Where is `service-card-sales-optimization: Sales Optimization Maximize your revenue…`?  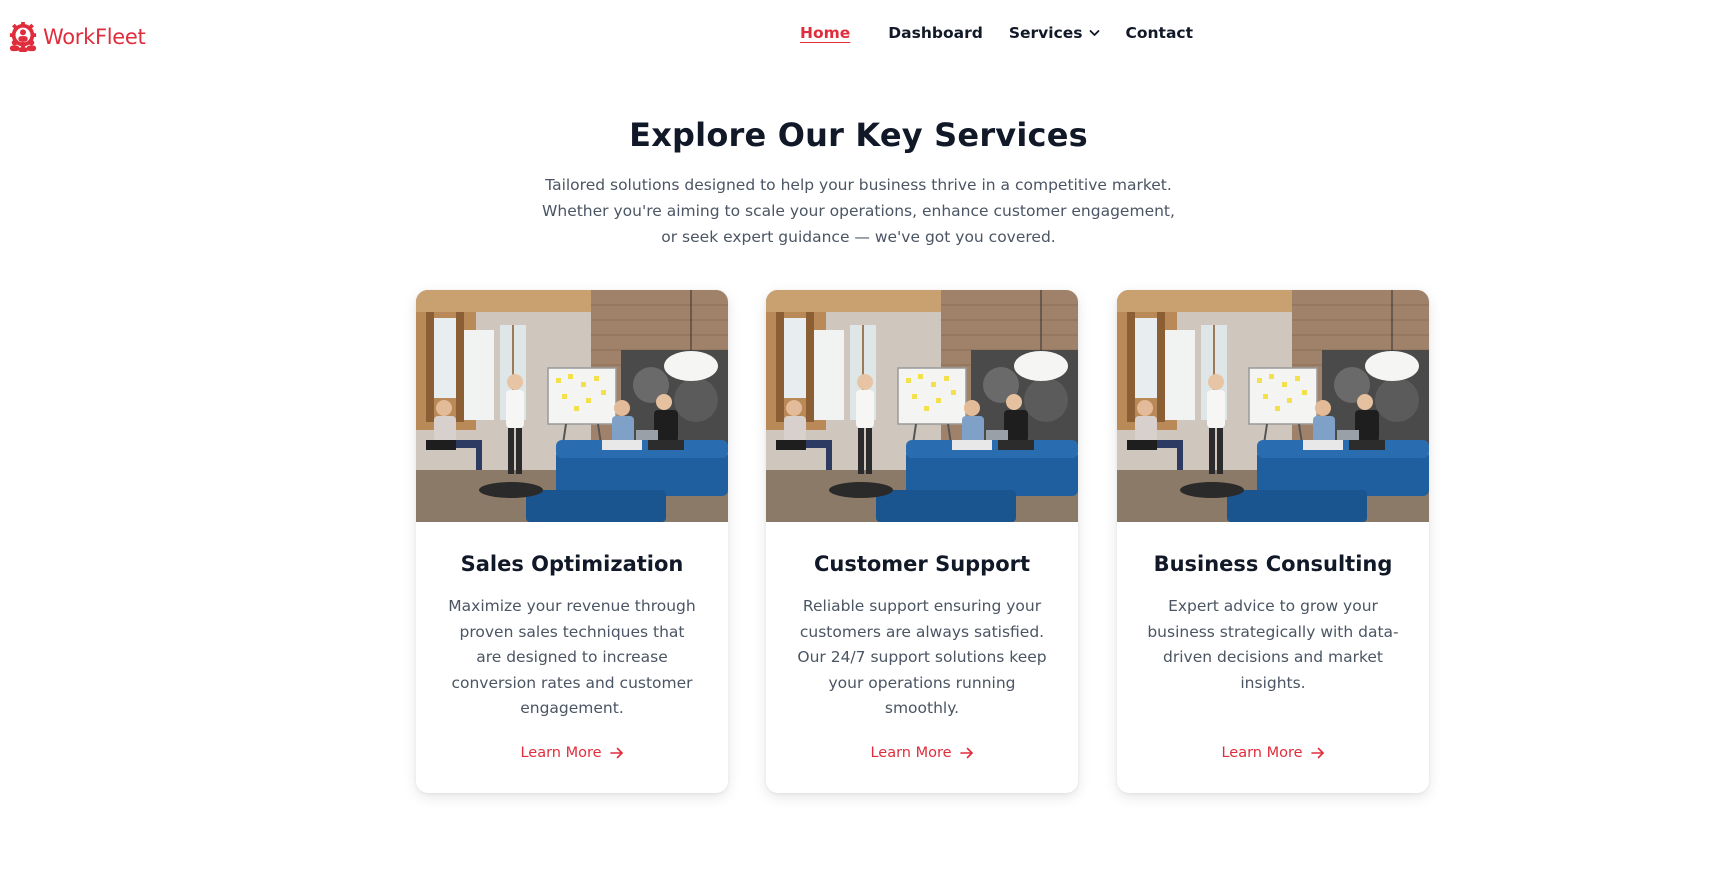
service-card-sales-optimization: Sales Optimization Maximize your revenue… is located at coordinates (572, 541).